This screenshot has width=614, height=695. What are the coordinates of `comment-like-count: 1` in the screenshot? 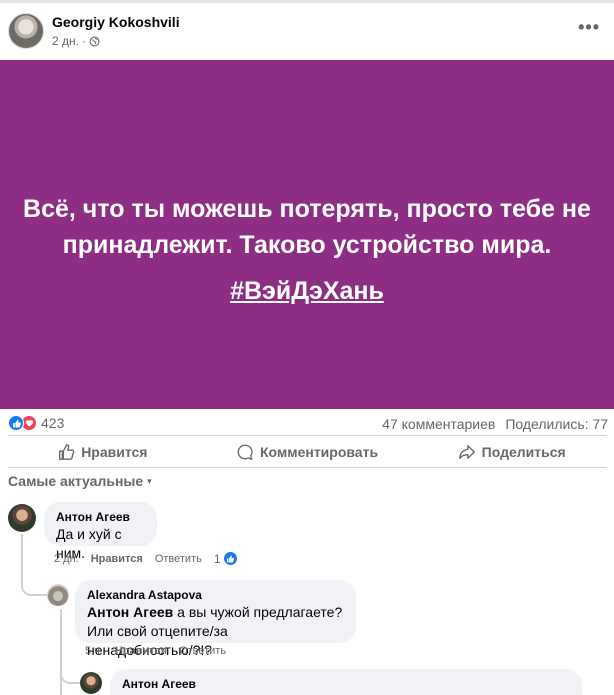 It's located at (226, 558).